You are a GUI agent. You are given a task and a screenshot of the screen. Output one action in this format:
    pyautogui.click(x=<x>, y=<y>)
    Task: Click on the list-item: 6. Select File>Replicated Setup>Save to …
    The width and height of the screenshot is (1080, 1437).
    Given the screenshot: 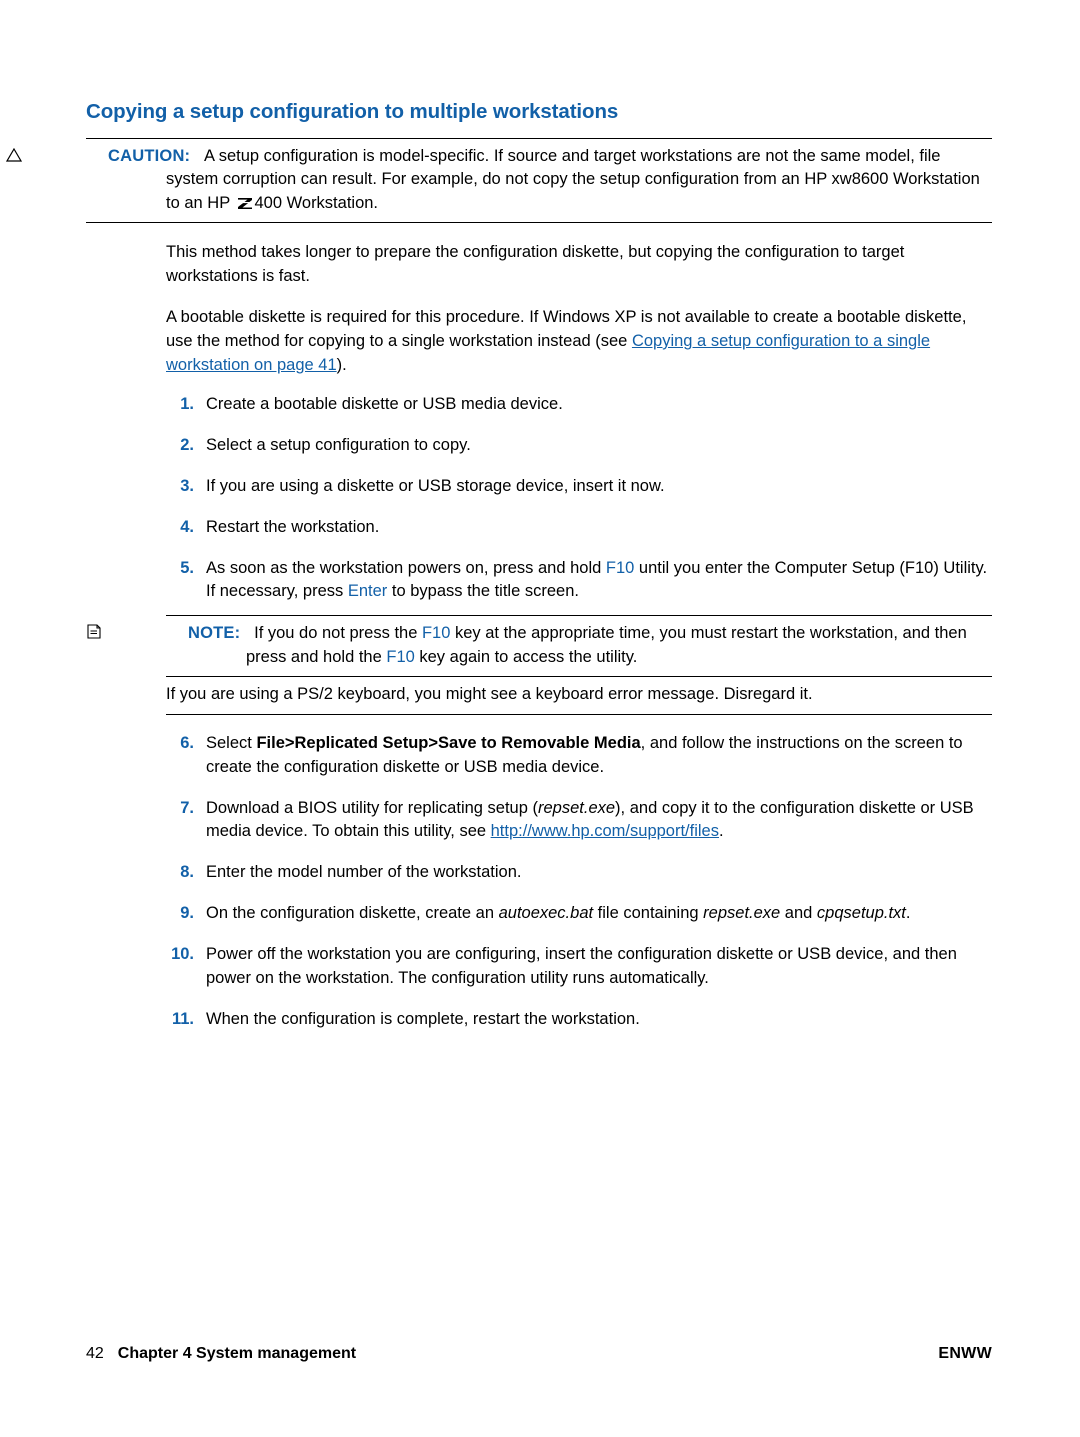 What is the action you would take?
    pyautogui.click(x=539, y=756)
    